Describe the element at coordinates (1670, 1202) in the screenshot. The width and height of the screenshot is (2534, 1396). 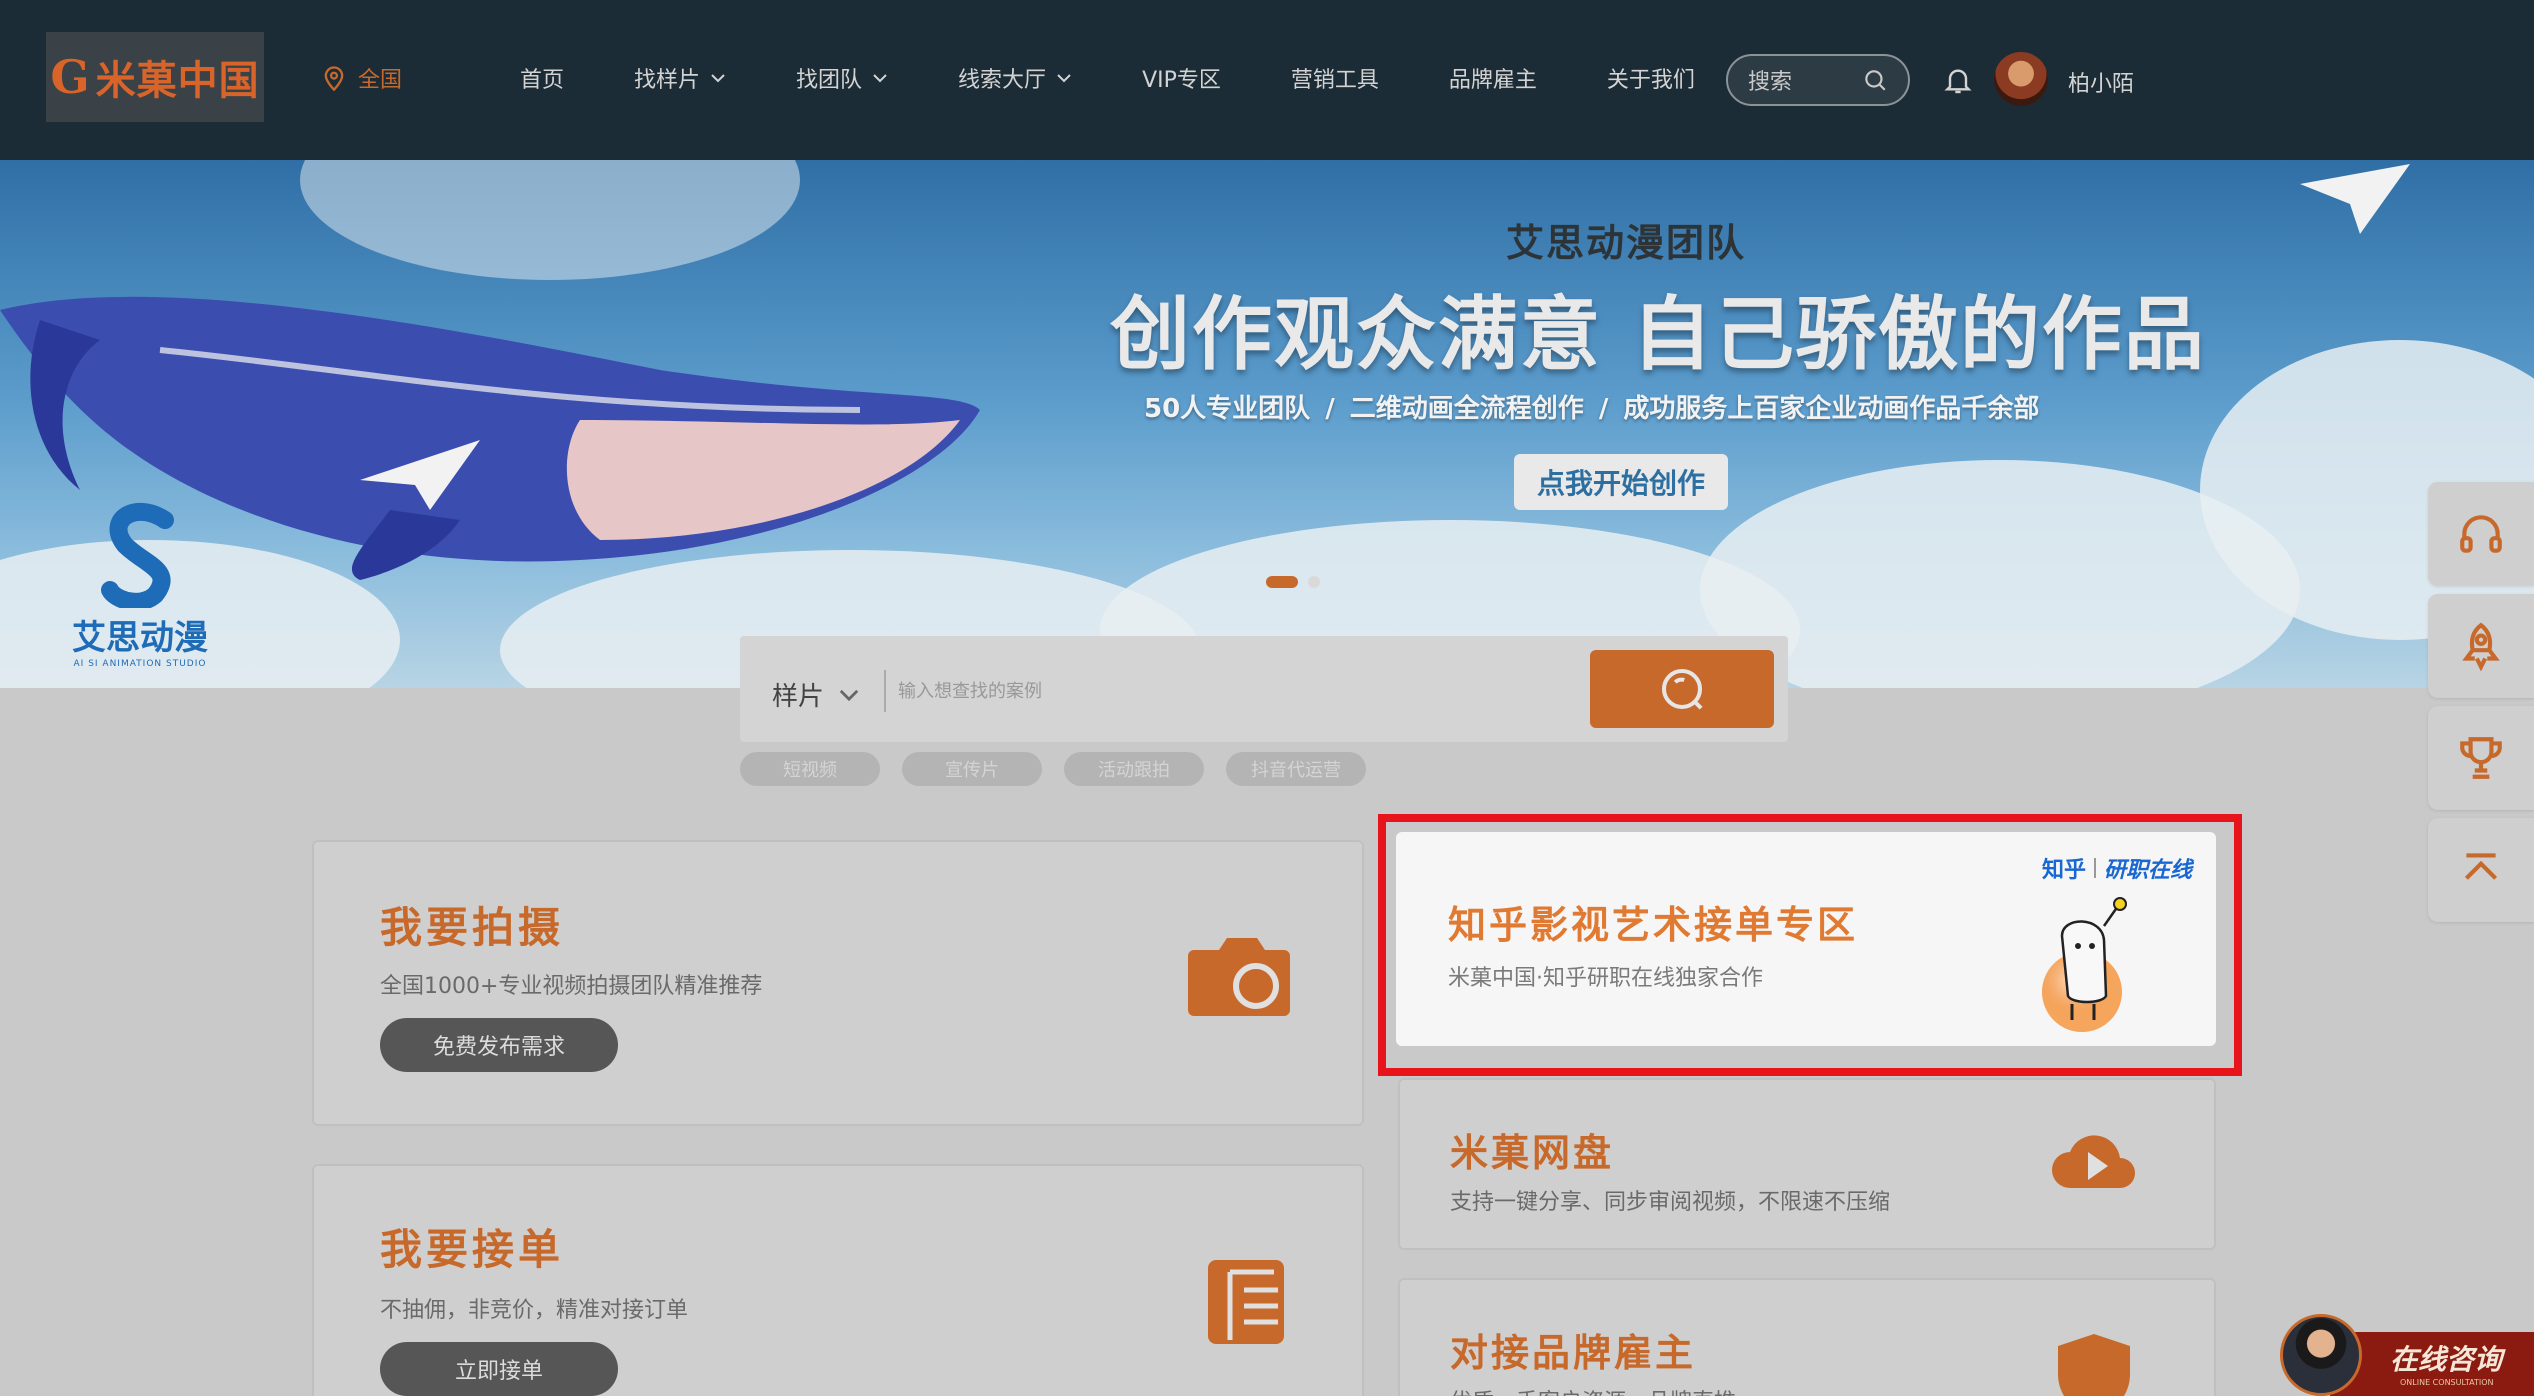
I see `card-description: 支持一键分享、同步审阅视频，不限速不压缩` at that location.